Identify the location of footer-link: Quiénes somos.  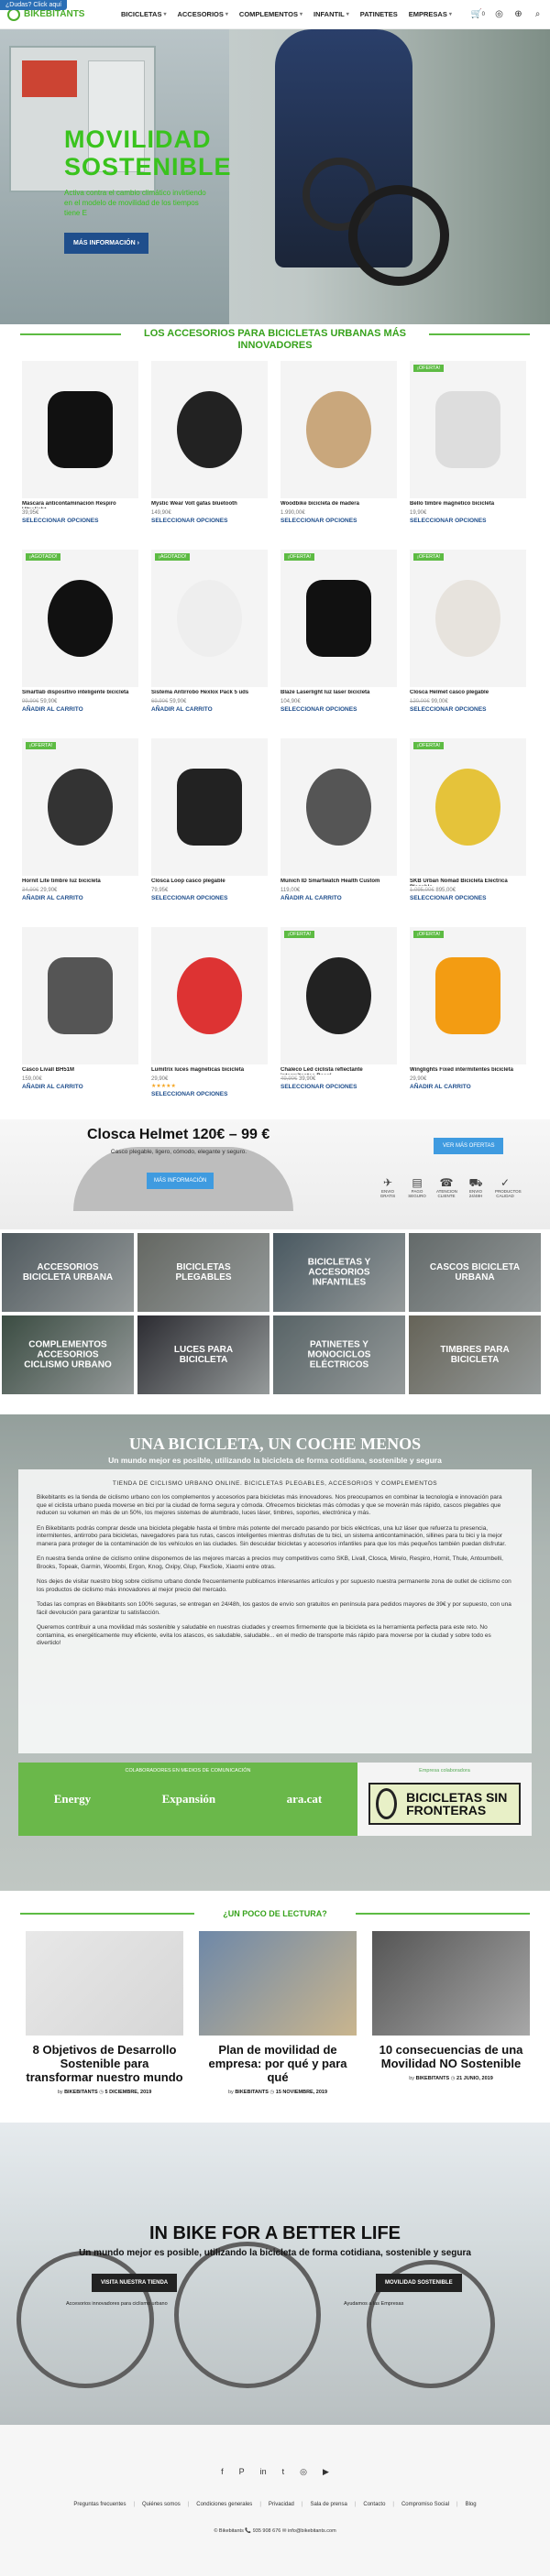
(161, 2505).